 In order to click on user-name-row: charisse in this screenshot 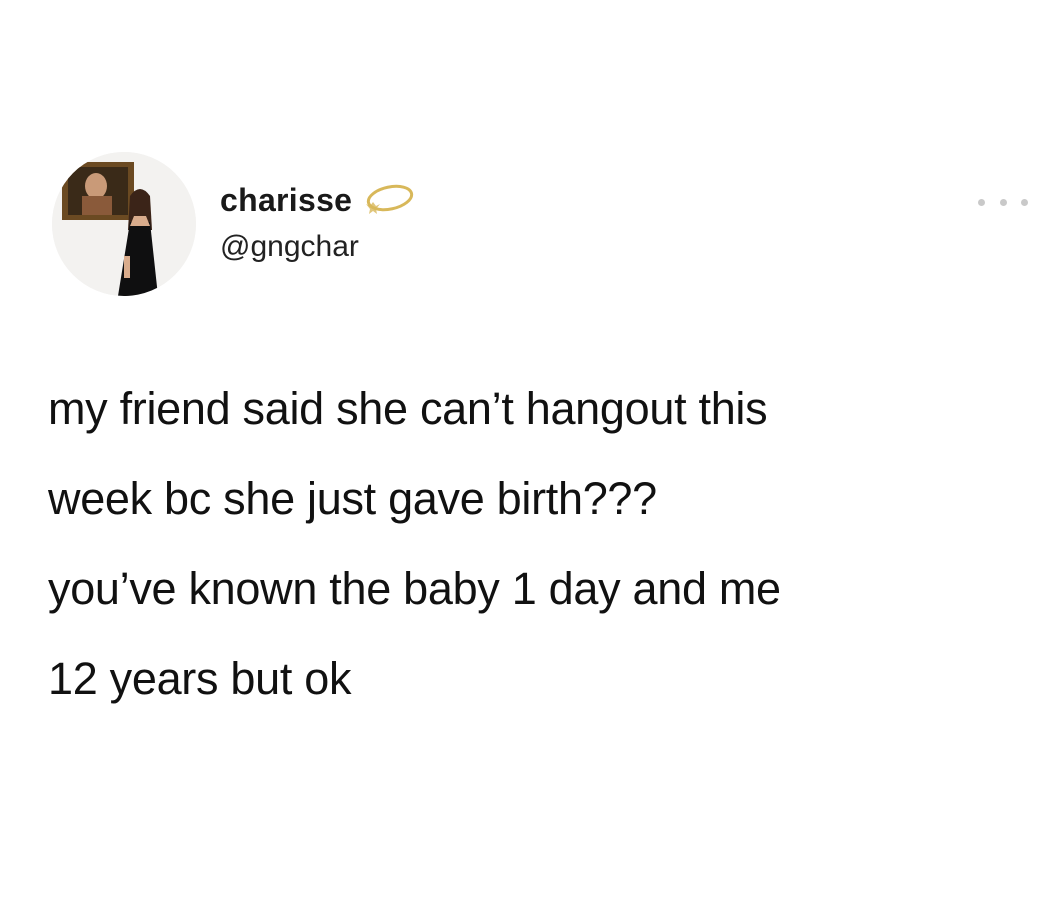, I will do `click(319, 200)`.